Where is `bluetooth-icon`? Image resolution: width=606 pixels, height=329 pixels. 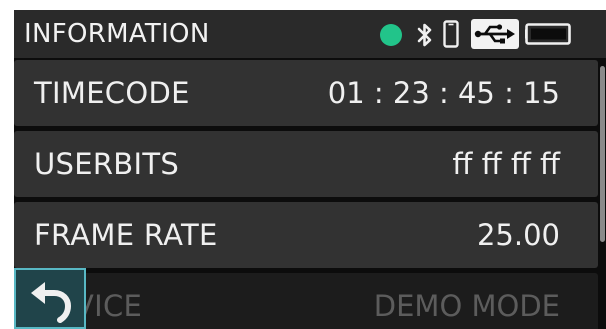
bluetooth-icon is located at coordinates (424, 35).